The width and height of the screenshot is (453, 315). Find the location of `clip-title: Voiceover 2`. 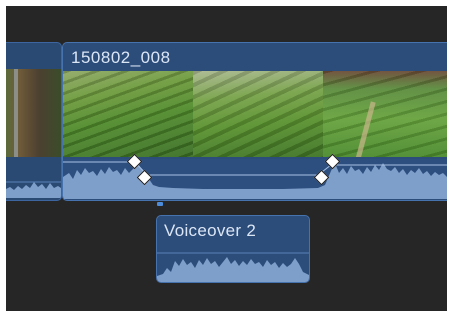

clip-title: Voiceover 2 is located at coordinates (210, 230).